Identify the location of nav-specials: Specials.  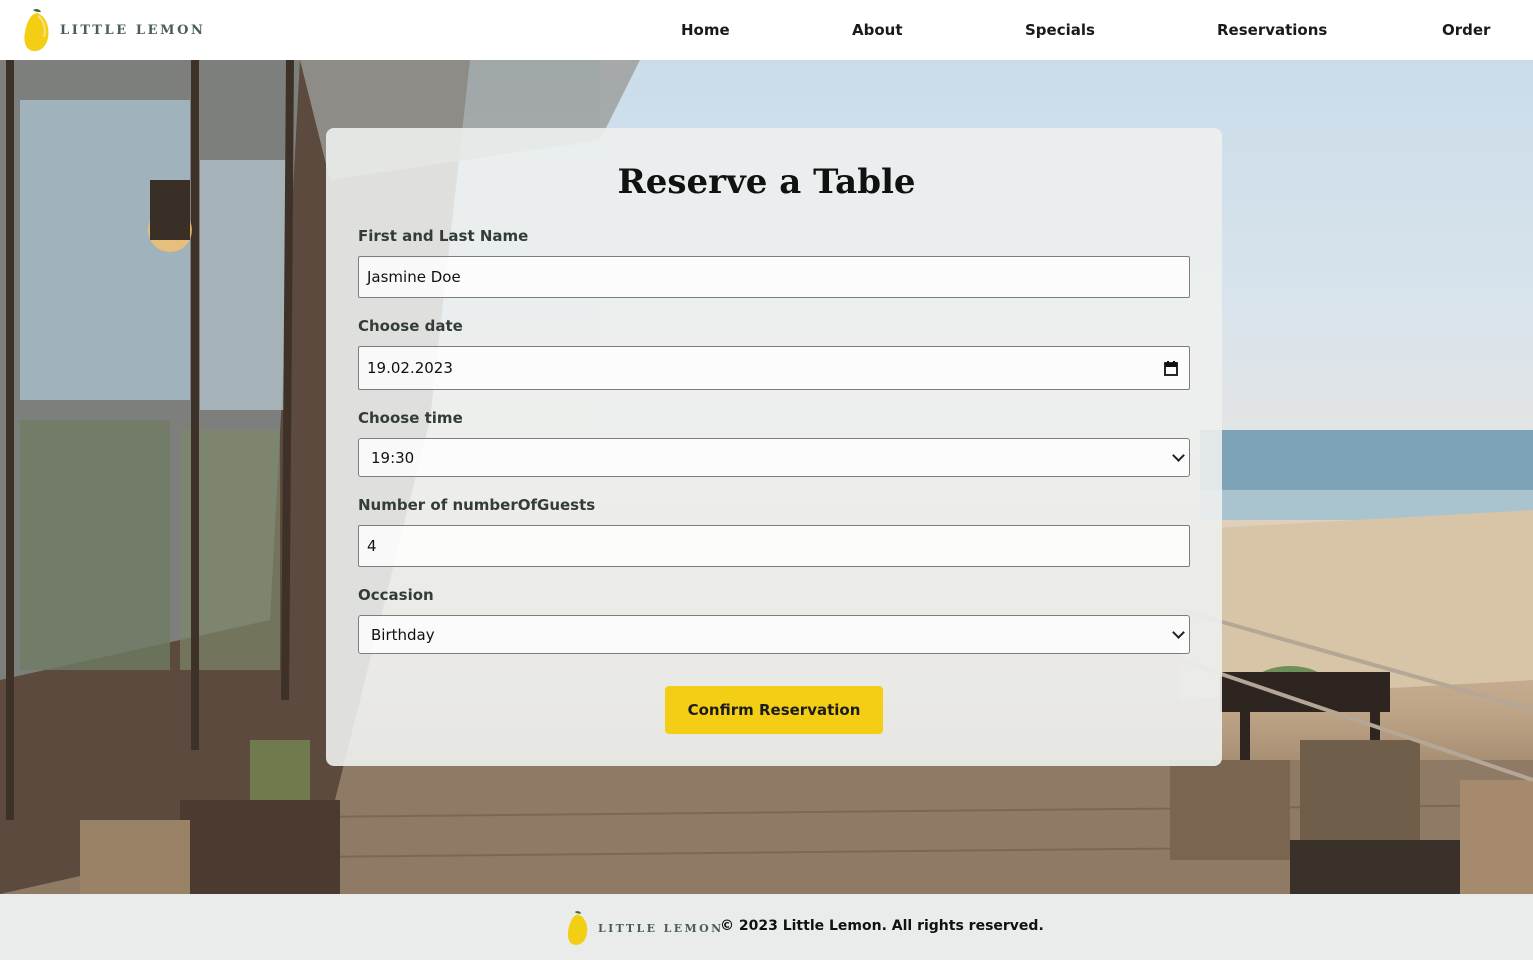
(1060, 30).